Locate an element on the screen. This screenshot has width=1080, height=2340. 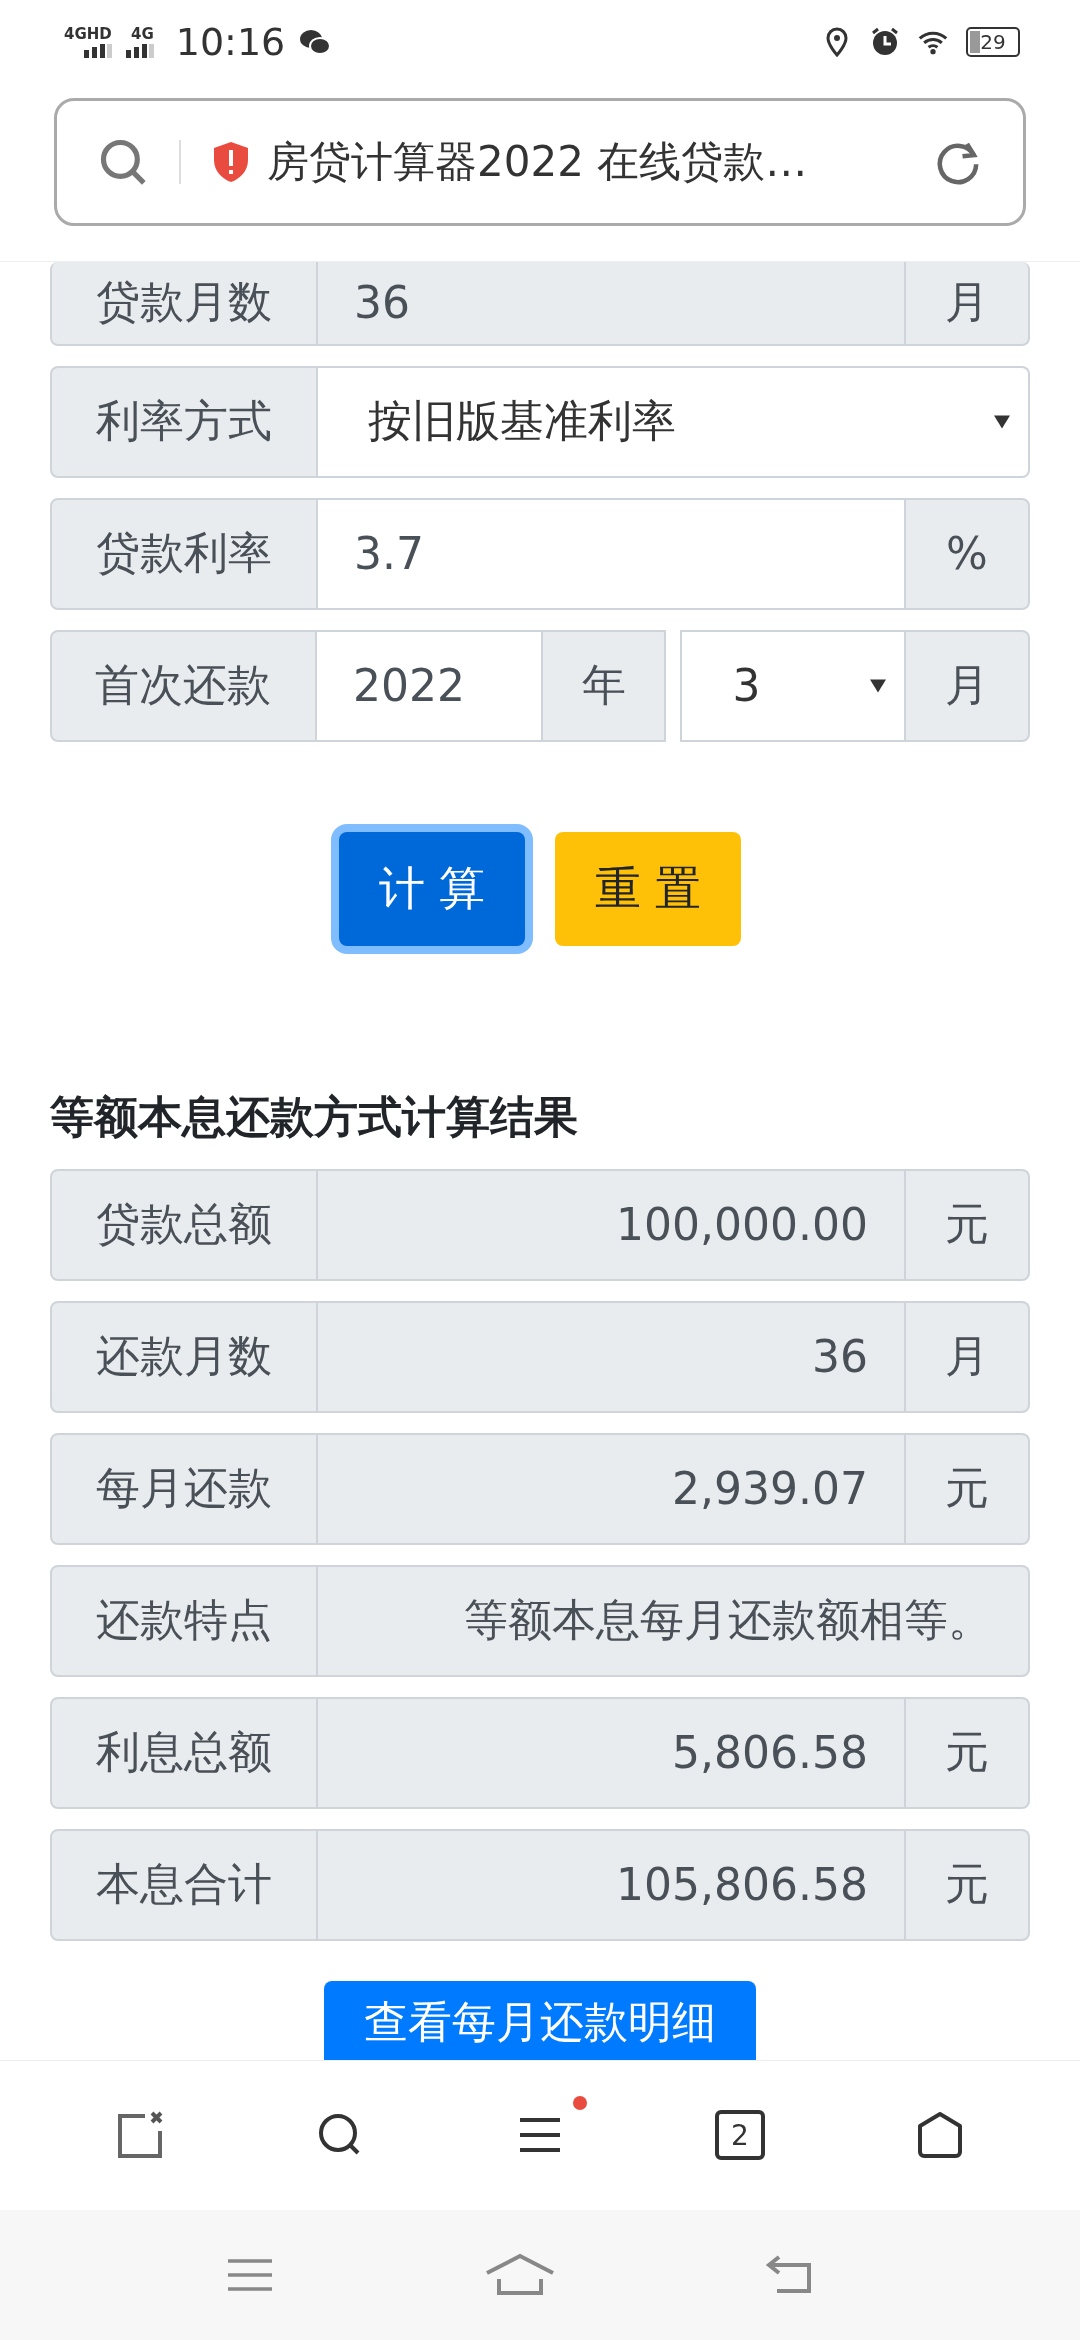
field-label: 贷款月数 is located at coordinates (184, 303).